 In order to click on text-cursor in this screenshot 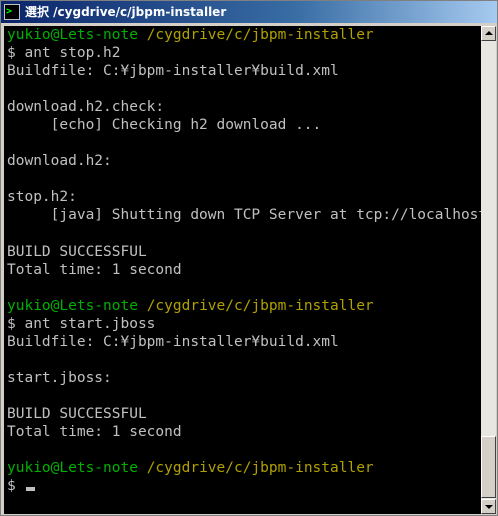, I will do `click(31, 489)`.